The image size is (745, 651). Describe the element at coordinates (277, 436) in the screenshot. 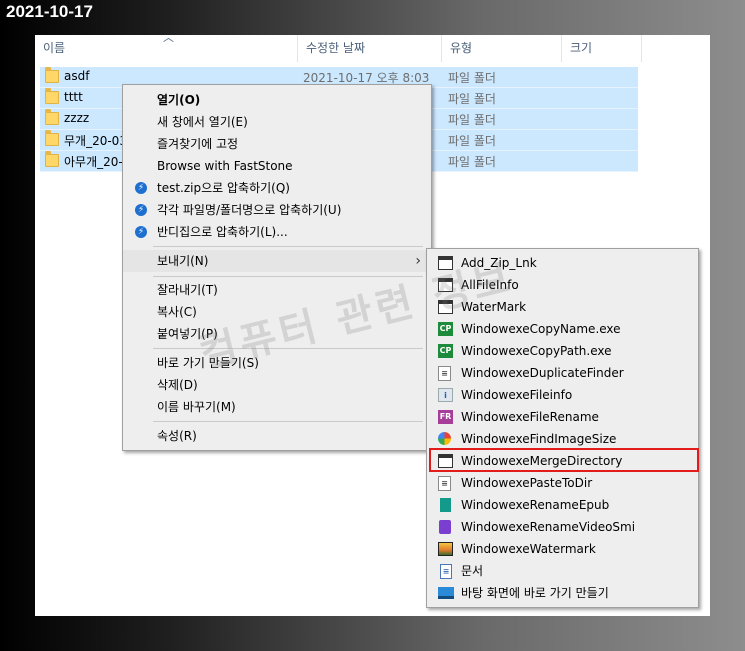

I see `menu-item-properties: 속성(R)` at that location.